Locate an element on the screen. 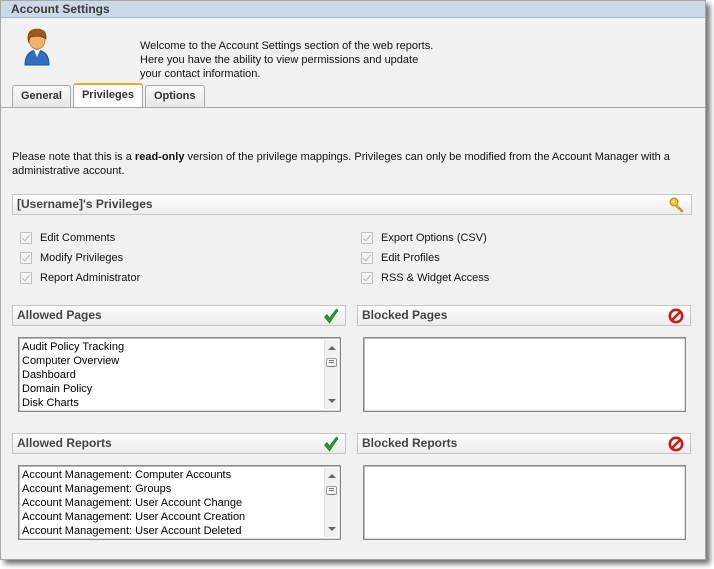 The height and width of the screenshot is (569, 714). key-icon is located at coordinates (676, 205).